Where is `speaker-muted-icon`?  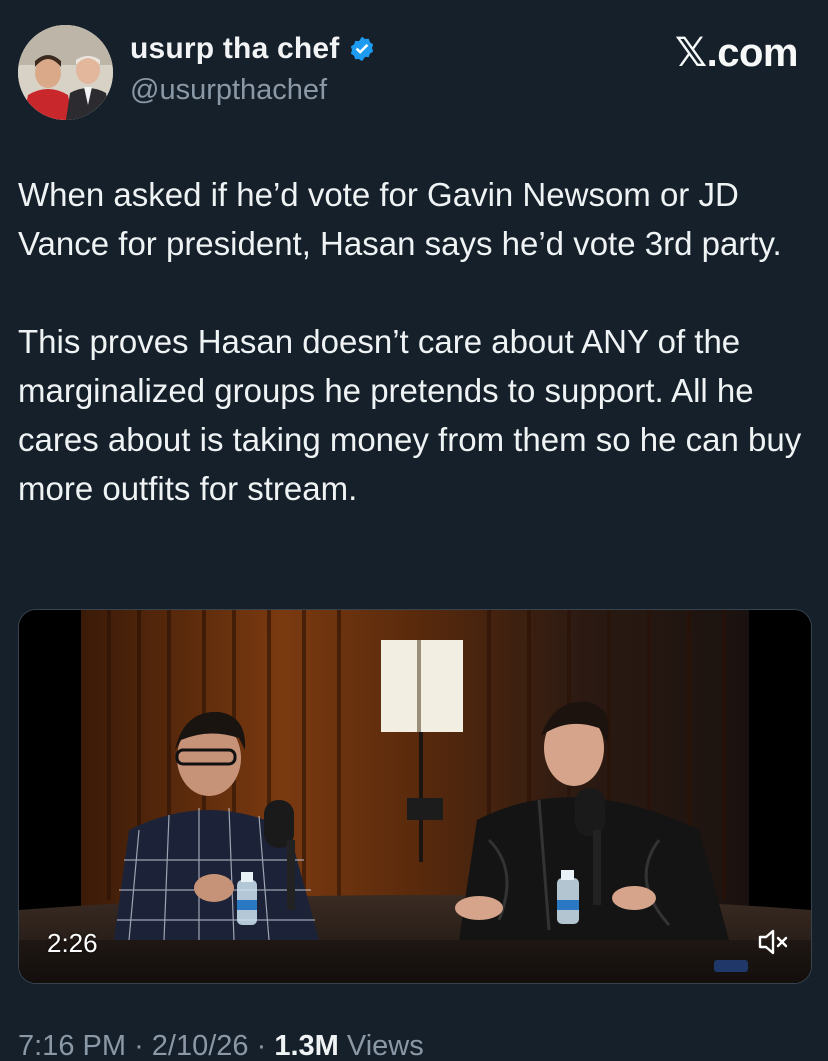
speaker-muted-icon is located at coordinates (773, 942).